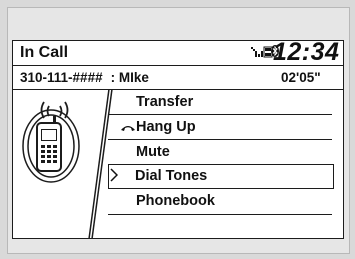  Describe the element at coordinates (166, 127) in the screenshot. I see `menu-item-label: Hang Up` at that location.